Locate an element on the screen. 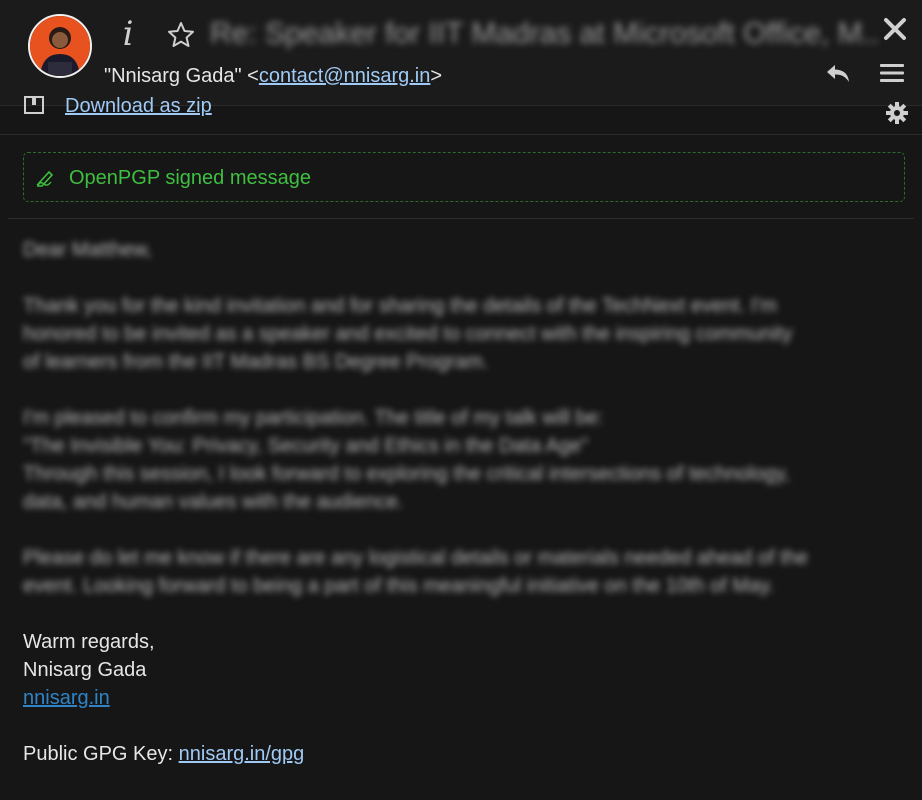 The width and height of the screenshot is (922, 800). attachment-bar: Download as zip is located at coordinates (461, 113).